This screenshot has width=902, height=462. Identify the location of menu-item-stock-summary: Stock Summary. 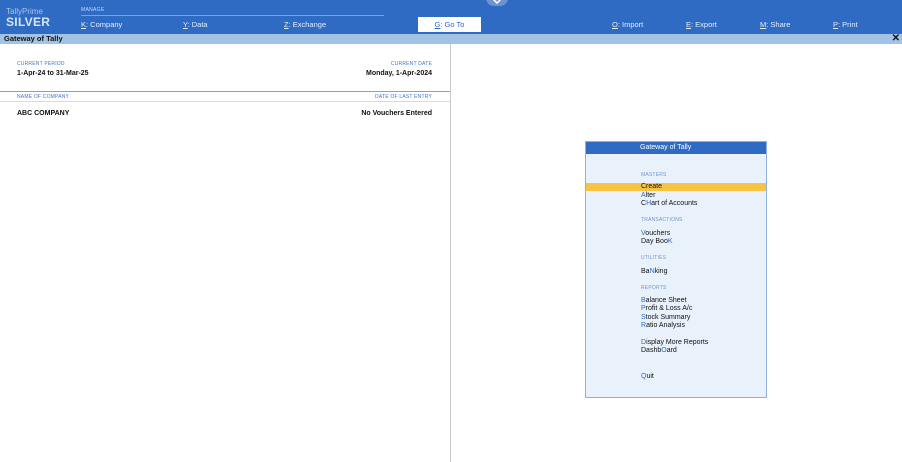
(676, 318).